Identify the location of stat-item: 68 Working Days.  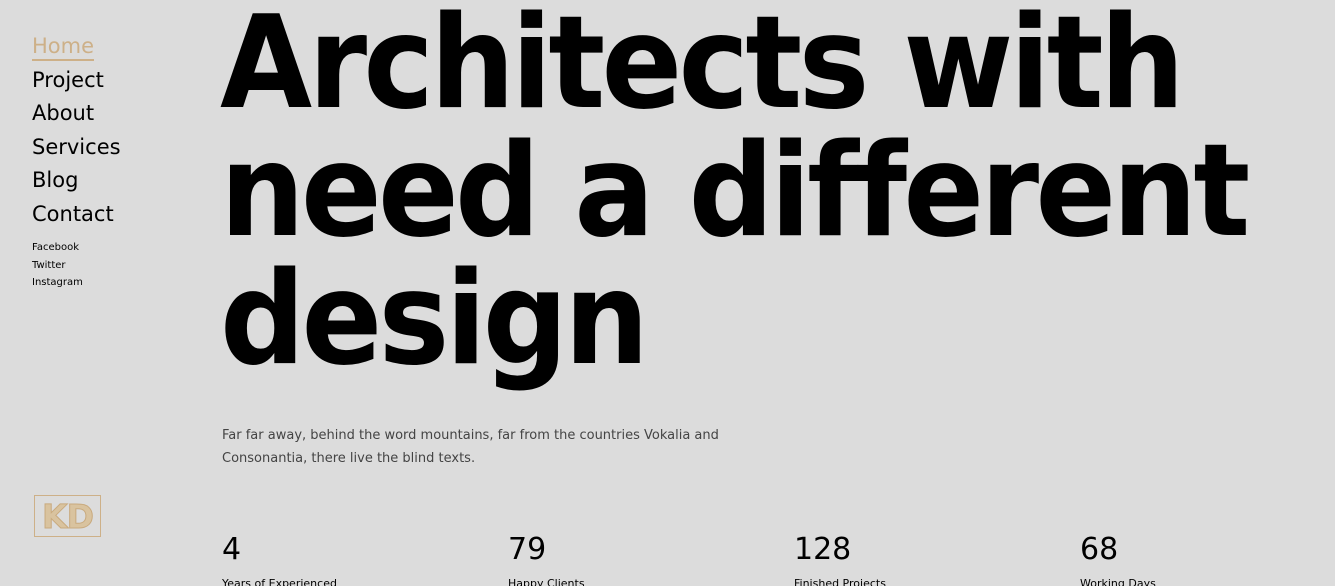
(1118, 558).